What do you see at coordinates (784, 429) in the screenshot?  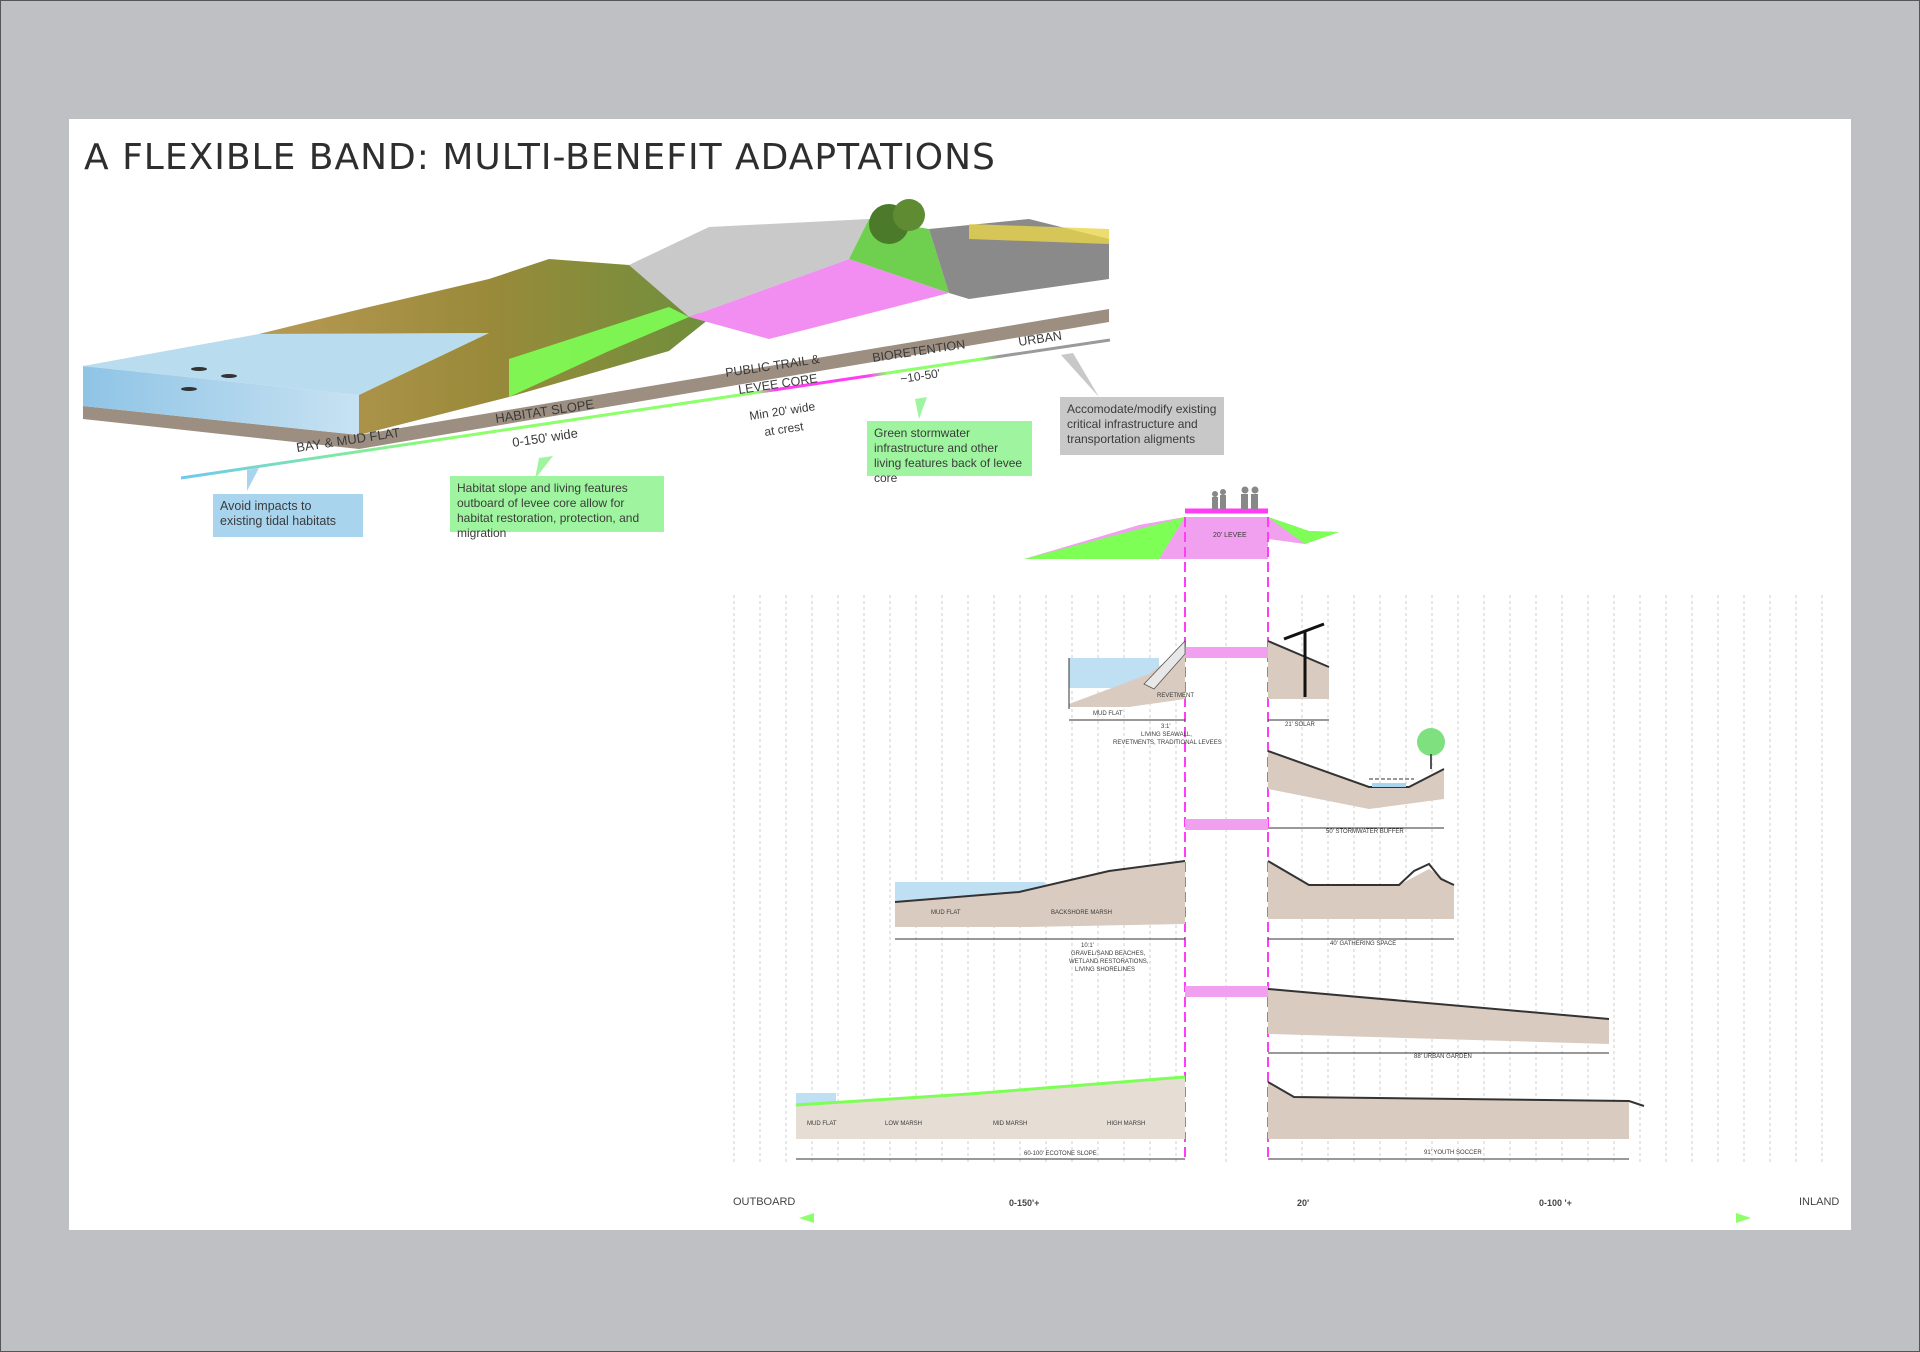 I see `zone-label-trail-width-2: at crest` at bounding box center [784, 429].